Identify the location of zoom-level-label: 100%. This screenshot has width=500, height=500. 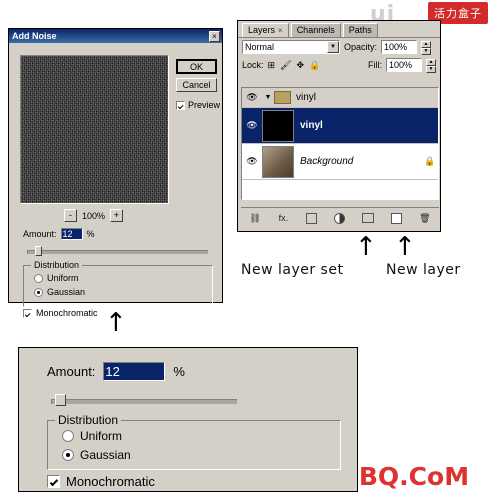
(94, 215).